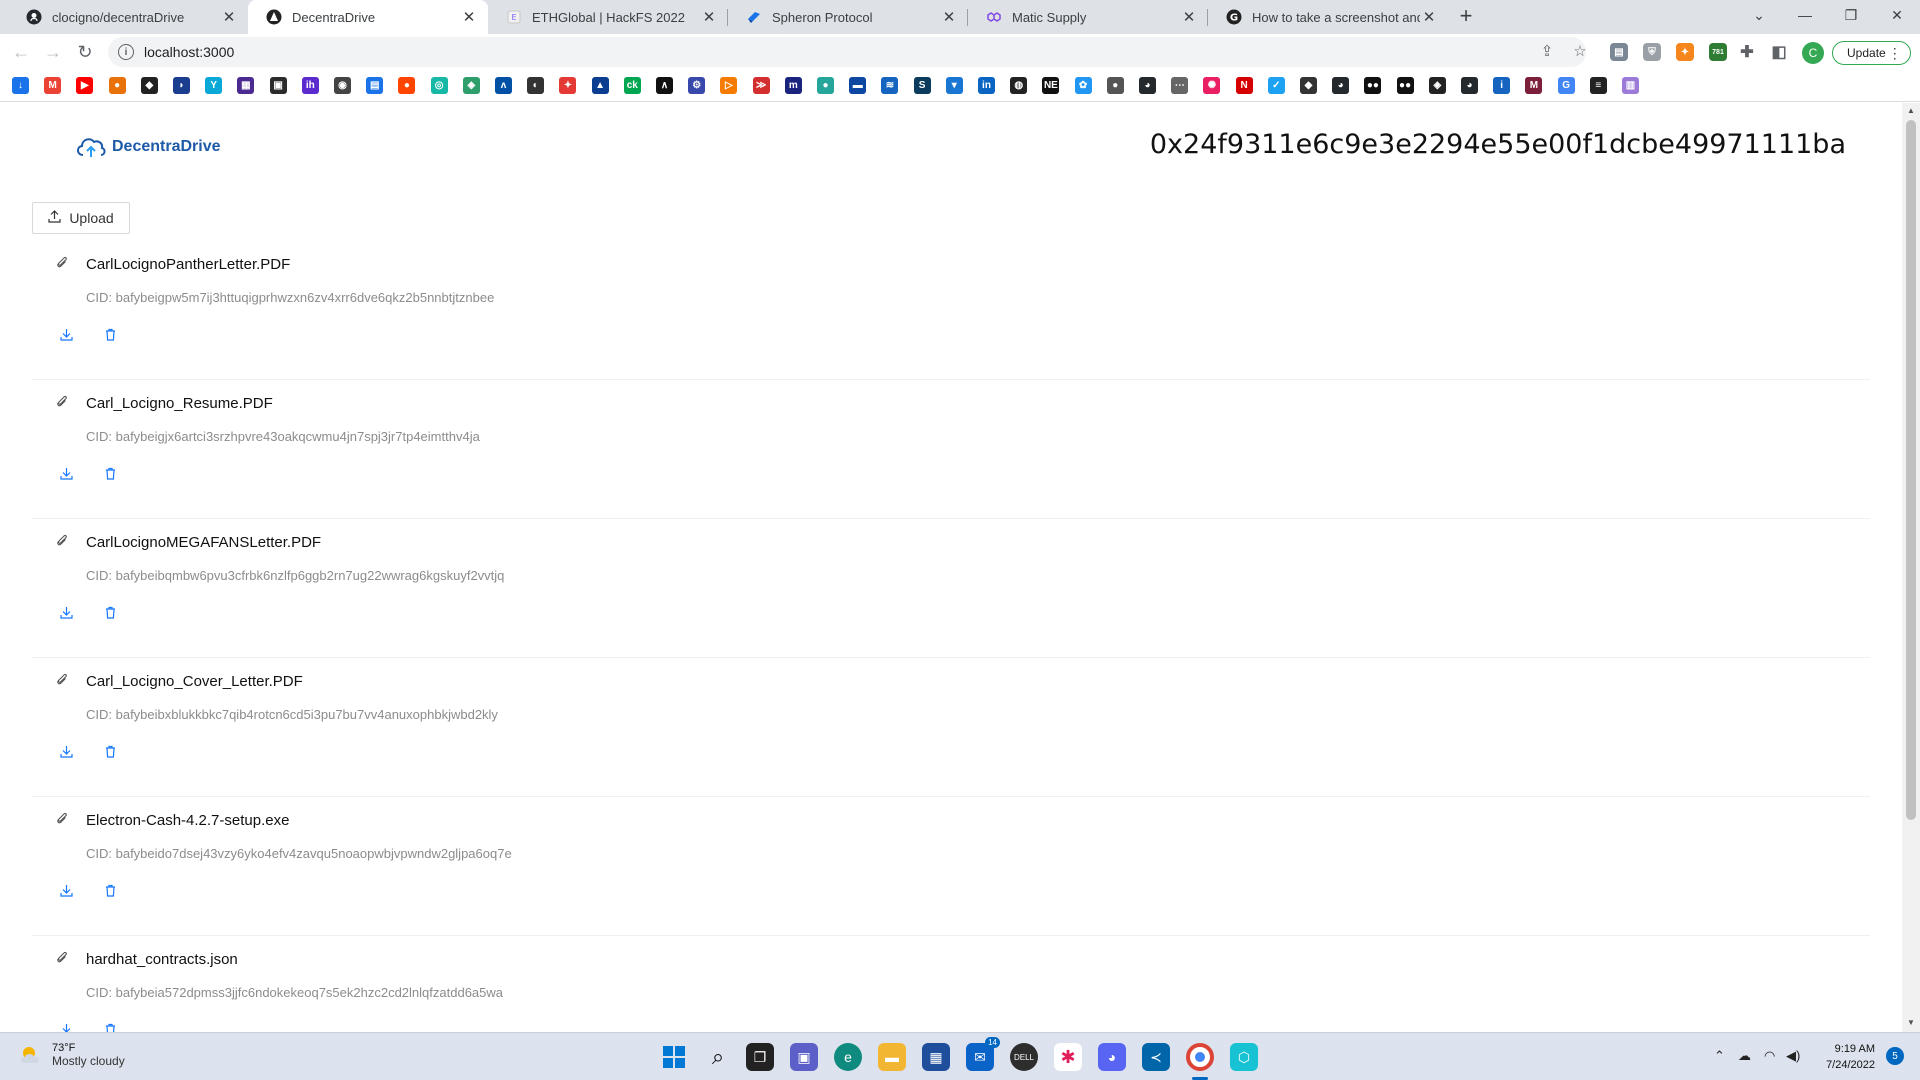 The image size is (1920, 1080). I want to click on tab-google-search: G How to take a screenshot and sa ✕, so click(1328, 17).